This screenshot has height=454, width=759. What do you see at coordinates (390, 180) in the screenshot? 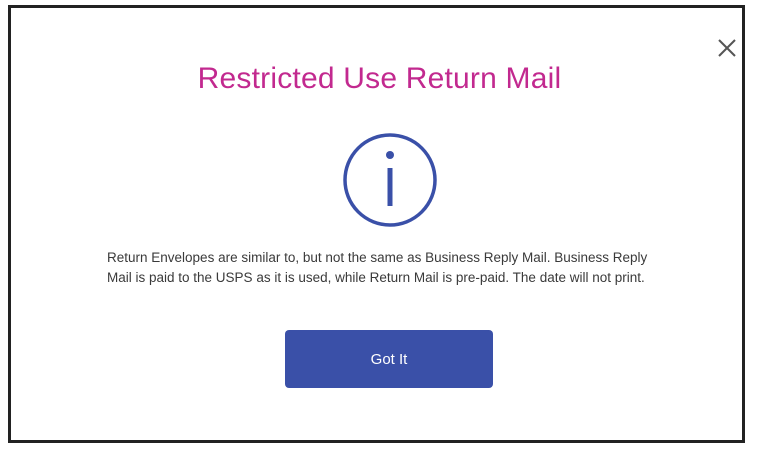
I see `info-icon` at bounding box center [390, 180].